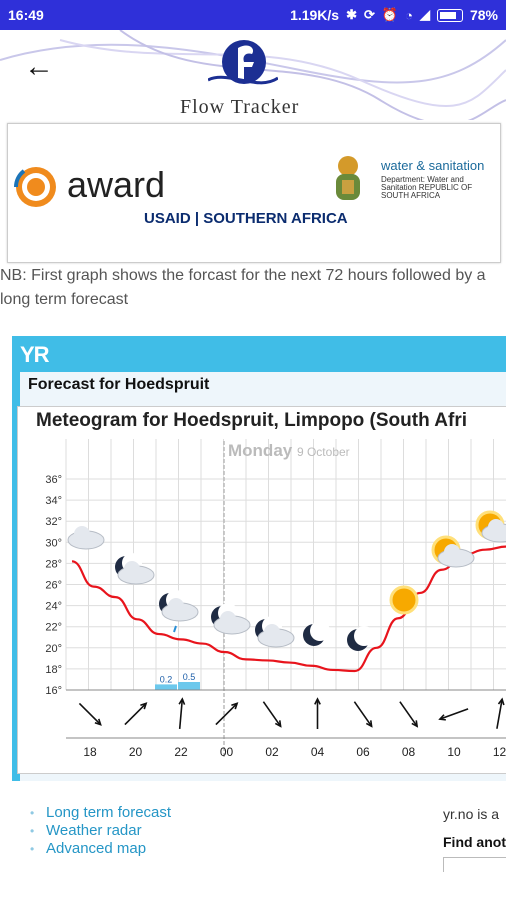 Image resolution: width=506 pixels, height=900 pixels. What do you see at coordinates (318, 752) in the screenshot?
I see `x-tick-label: 04` at bounding box center [318, 752].